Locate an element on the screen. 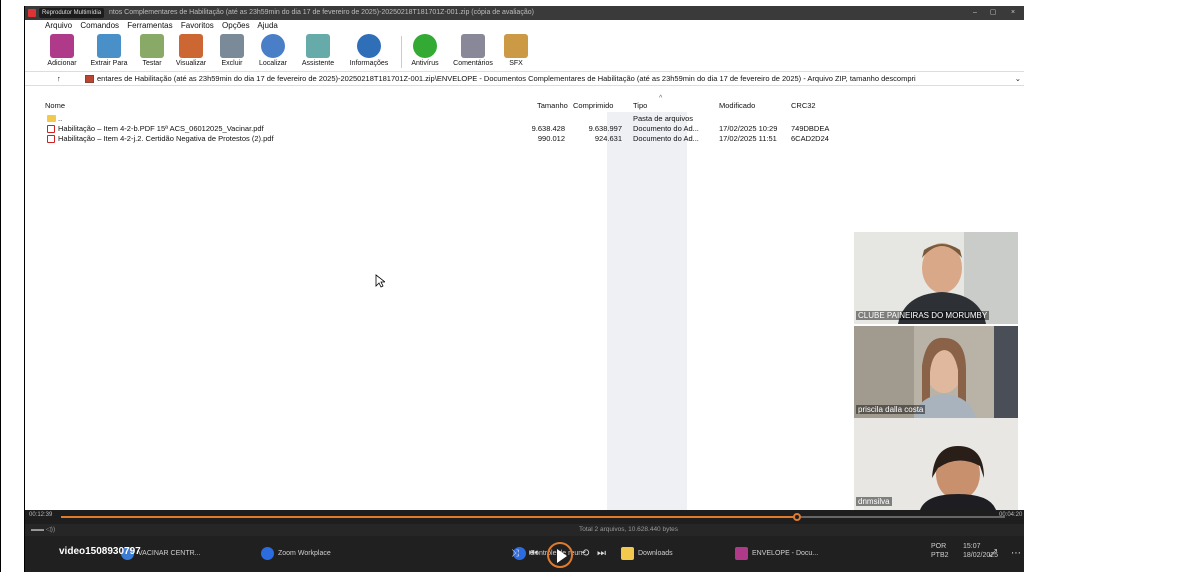 The width and height of the screenshot is (1197, 572). add-button: Adicionar is located at coordinates (62, 50).